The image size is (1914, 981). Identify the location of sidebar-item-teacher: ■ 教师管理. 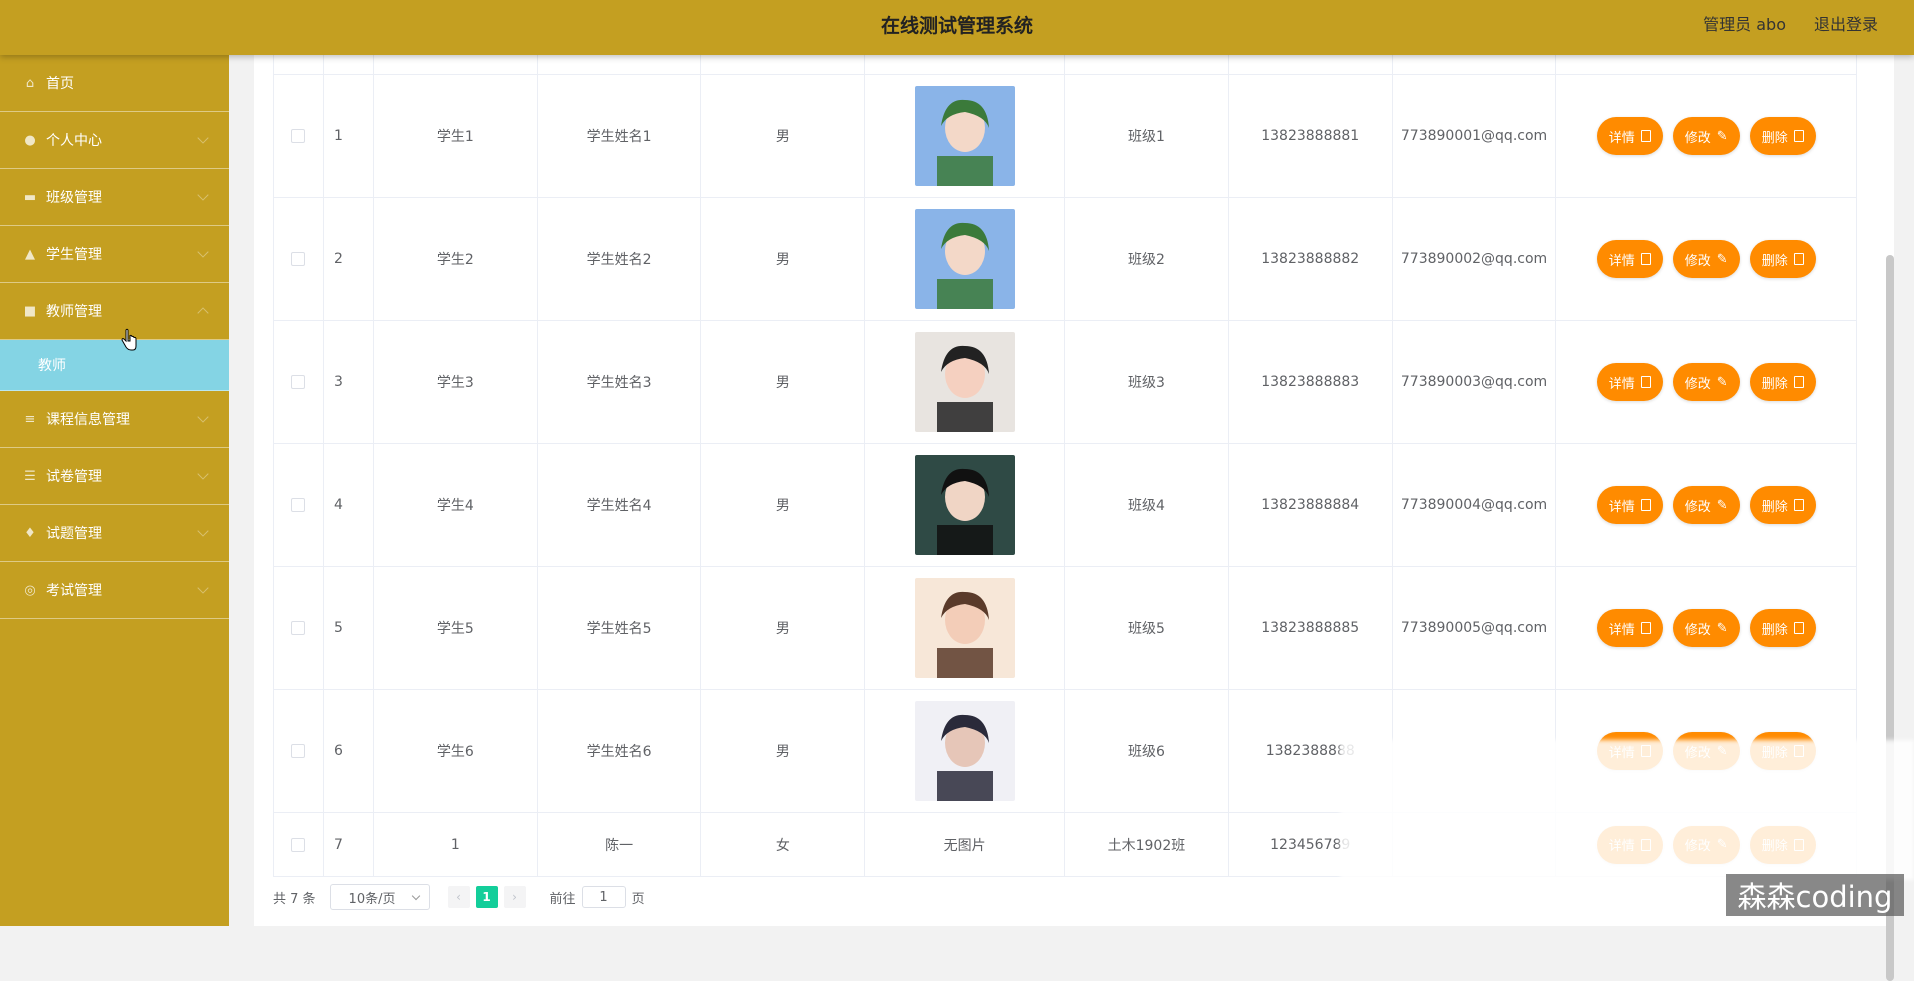
(114, 311).